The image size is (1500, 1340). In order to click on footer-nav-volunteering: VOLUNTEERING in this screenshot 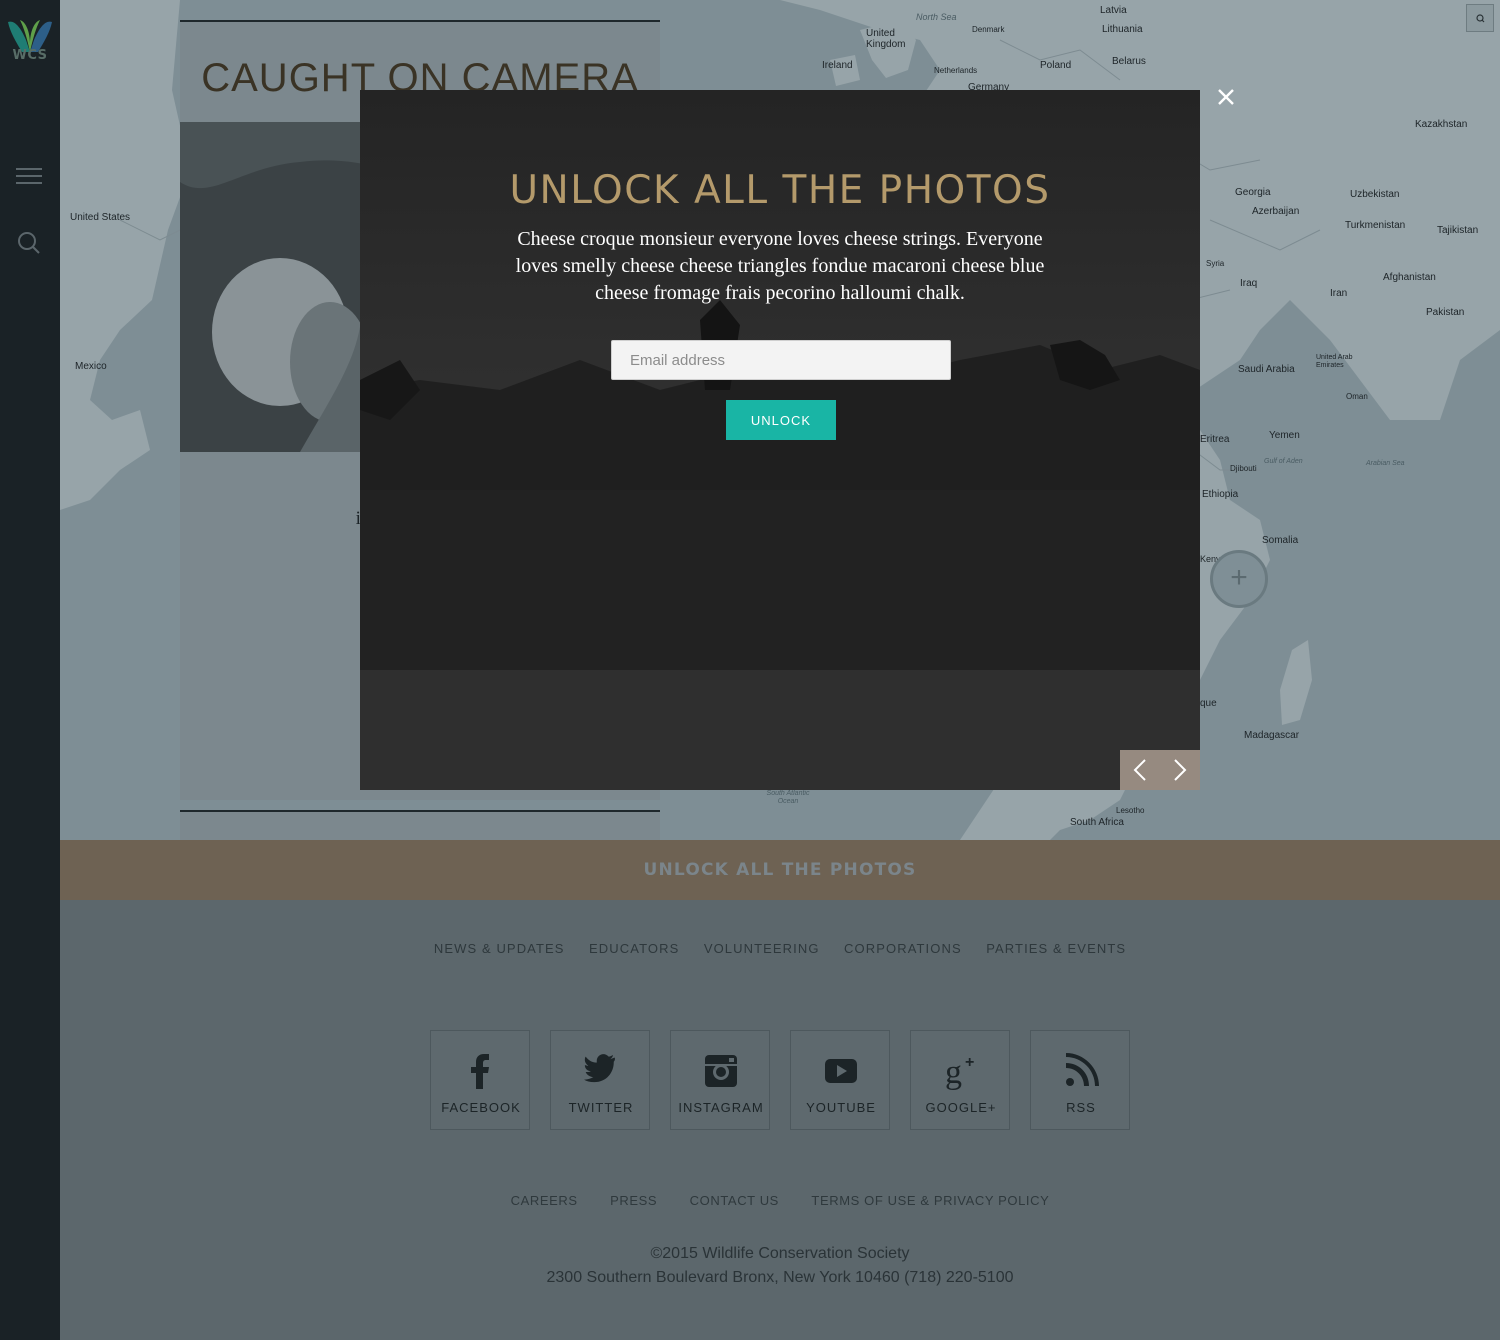, I will do `click(762, 948)`.